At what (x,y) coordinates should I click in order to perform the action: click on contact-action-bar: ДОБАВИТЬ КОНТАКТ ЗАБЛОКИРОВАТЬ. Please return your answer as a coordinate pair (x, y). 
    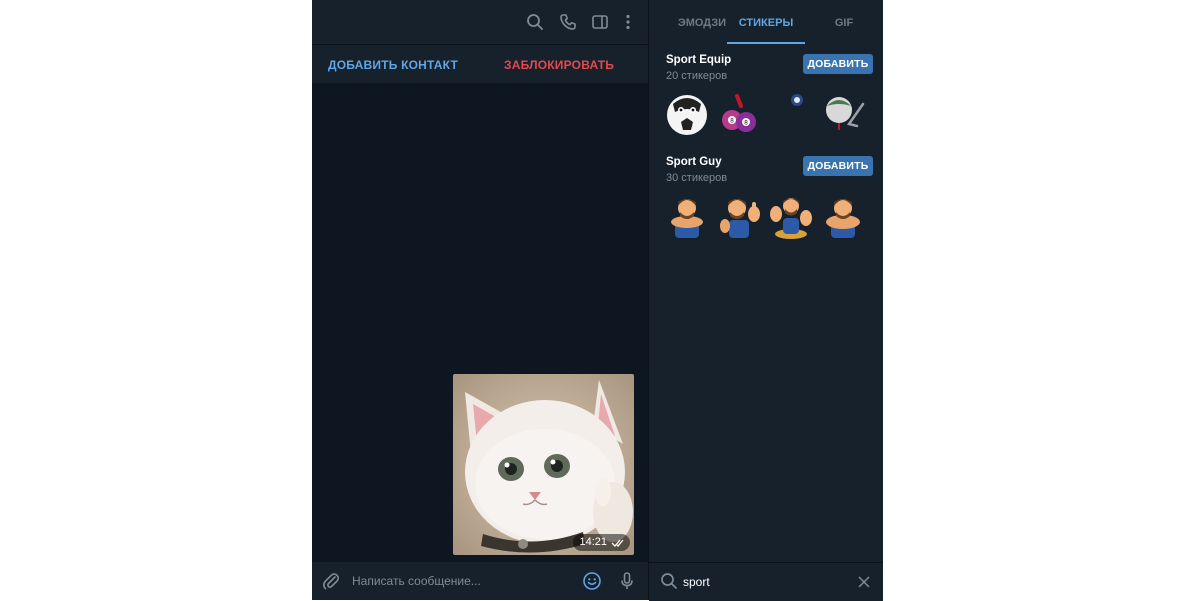
    Looking at the image, I should click on (480, 64).